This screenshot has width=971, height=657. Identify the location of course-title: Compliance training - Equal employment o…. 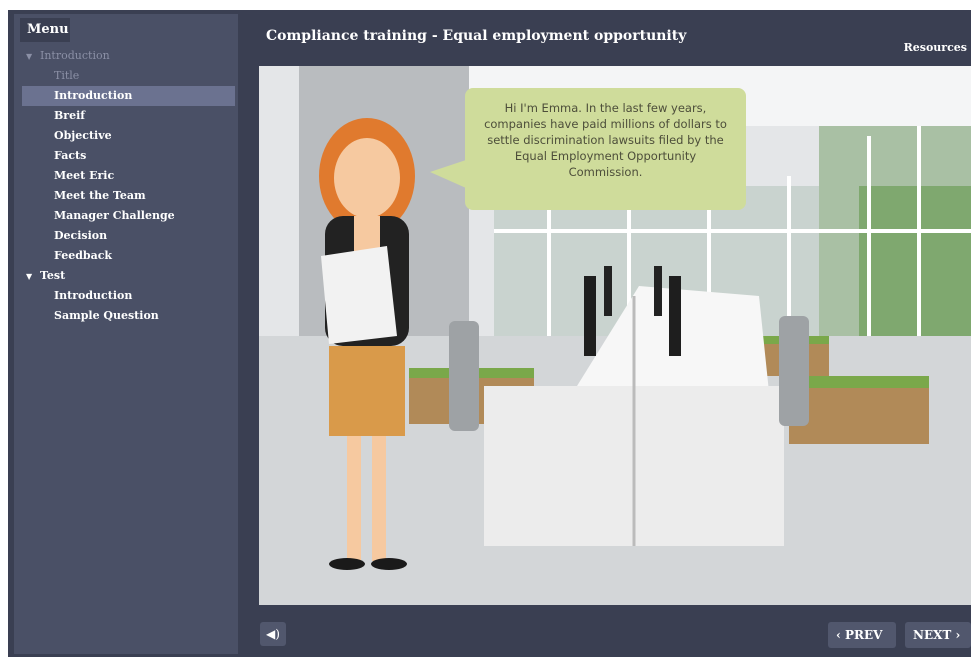
(476, 36).